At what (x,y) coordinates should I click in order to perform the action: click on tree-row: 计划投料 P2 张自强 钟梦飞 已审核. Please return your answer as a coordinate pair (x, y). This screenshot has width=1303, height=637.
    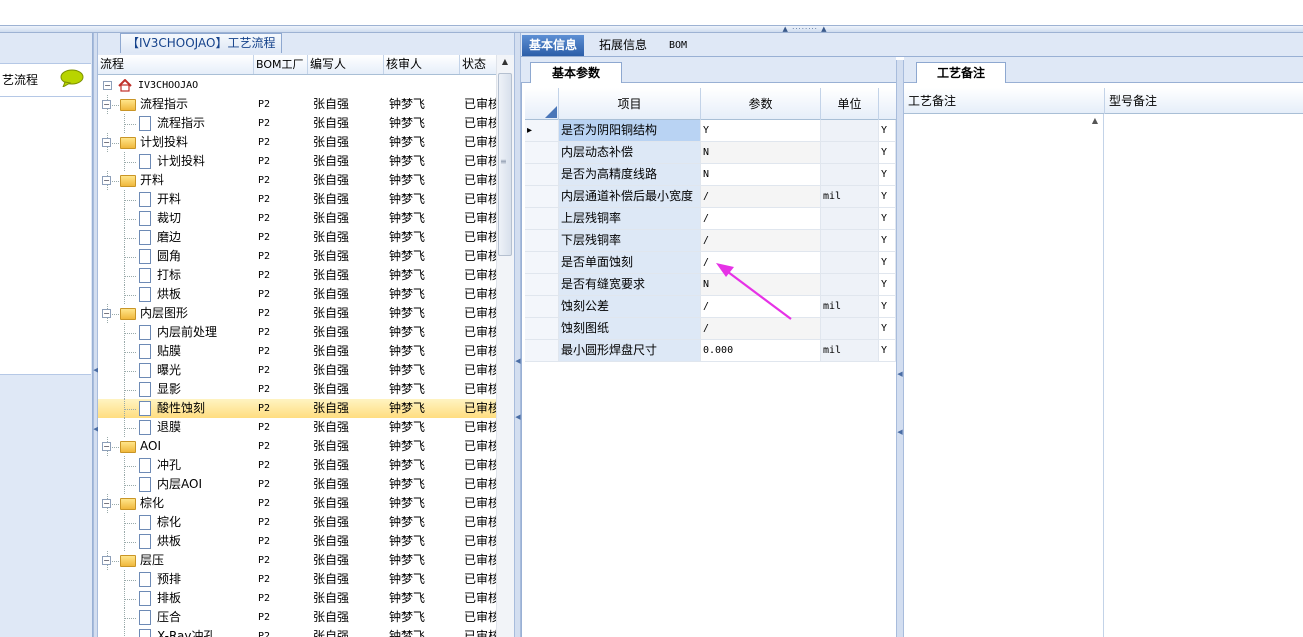
    Looking at the image, I should click on (297, 161).